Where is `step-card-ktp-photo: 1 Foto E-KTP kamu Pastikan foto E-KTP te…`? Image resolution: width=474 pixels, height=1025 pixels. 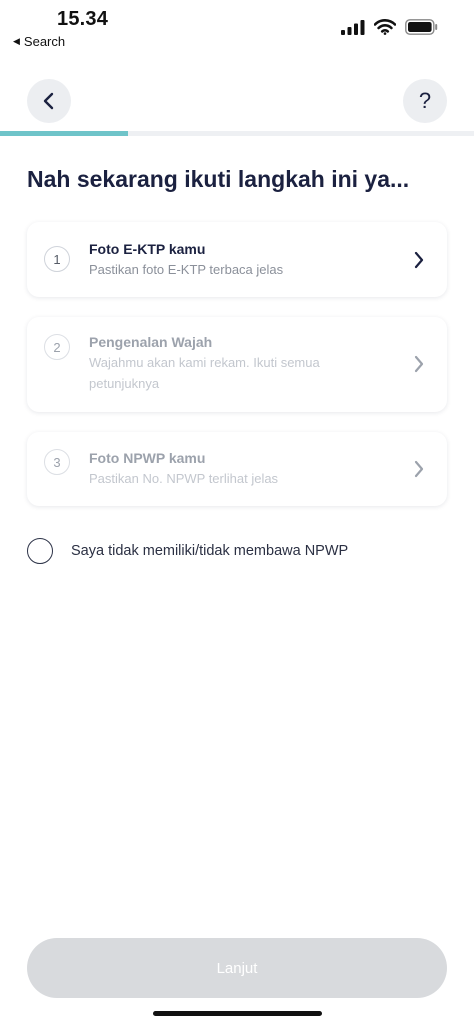
step-card-ktp-photo: 1 Foto E-KTP kamu Pastikan foto E-KTP te… is located at coordinates (237, 259).